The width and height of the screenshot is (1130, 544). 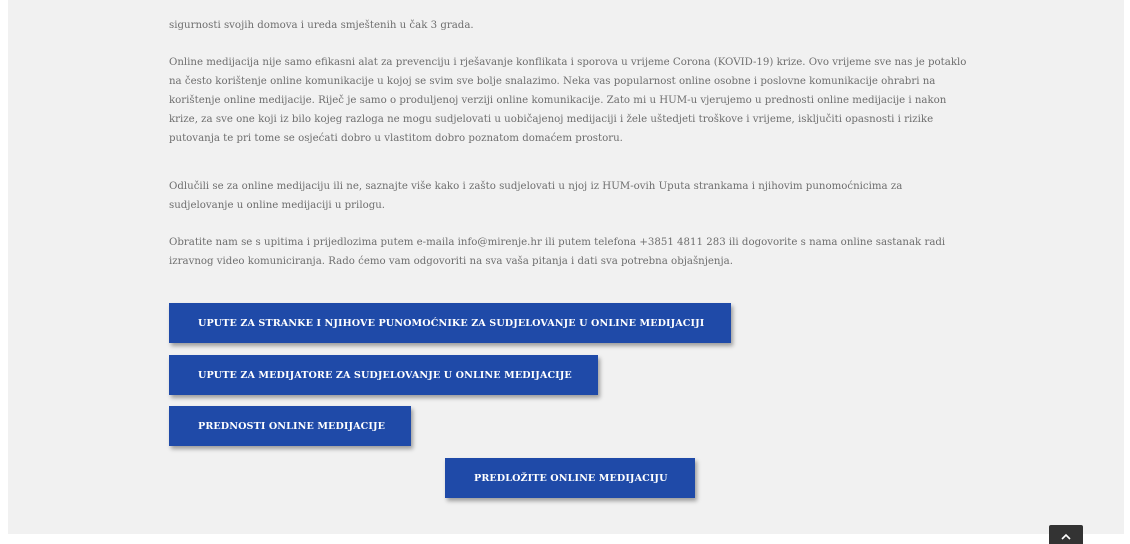 What do you see at coordinates (290, 426) in the screenshot?
I see `prednosti-button: PREDNOSTI ONLINE MEDIJACIJE` at bounding box center [290, 426].